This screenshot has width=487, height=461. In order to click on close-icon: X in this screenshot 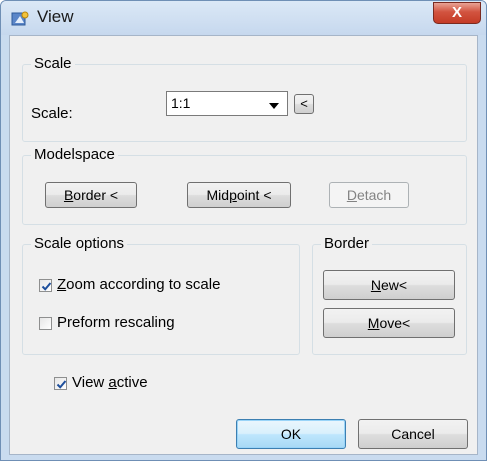, I will do `click(456, 12)`.